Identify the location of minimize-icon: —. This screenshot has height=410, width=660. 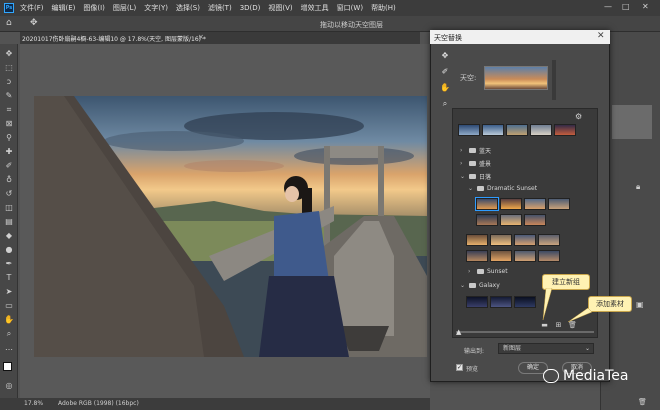
(608, 6).